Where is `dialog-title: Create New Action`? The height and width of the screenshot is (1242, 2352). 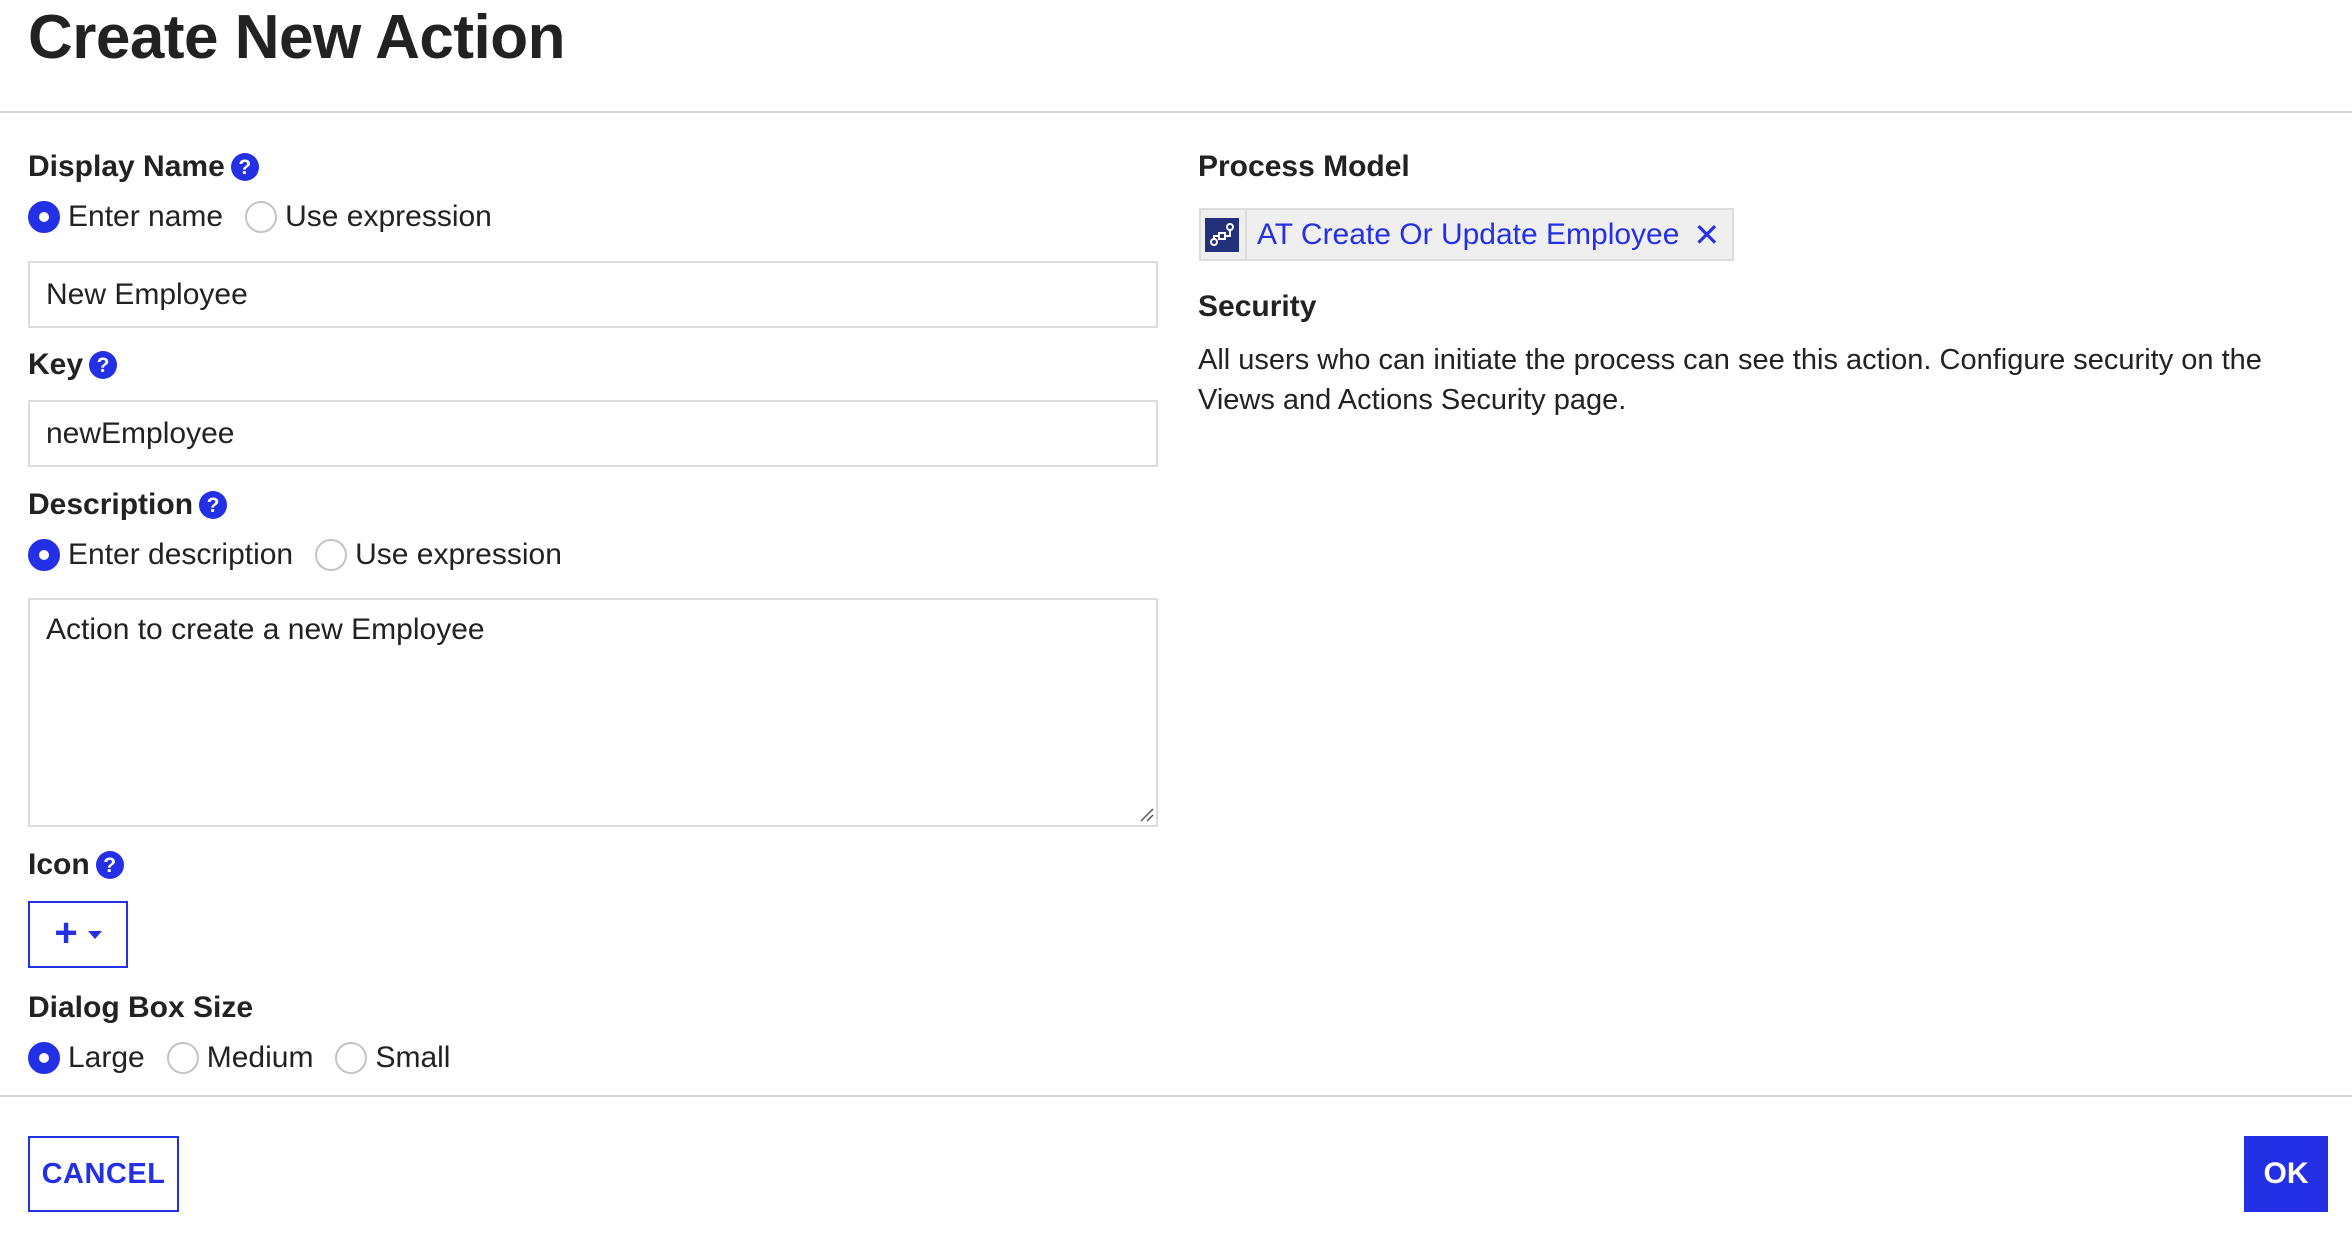
dialog-title: Create New Action is located at coordinates (297, 37).